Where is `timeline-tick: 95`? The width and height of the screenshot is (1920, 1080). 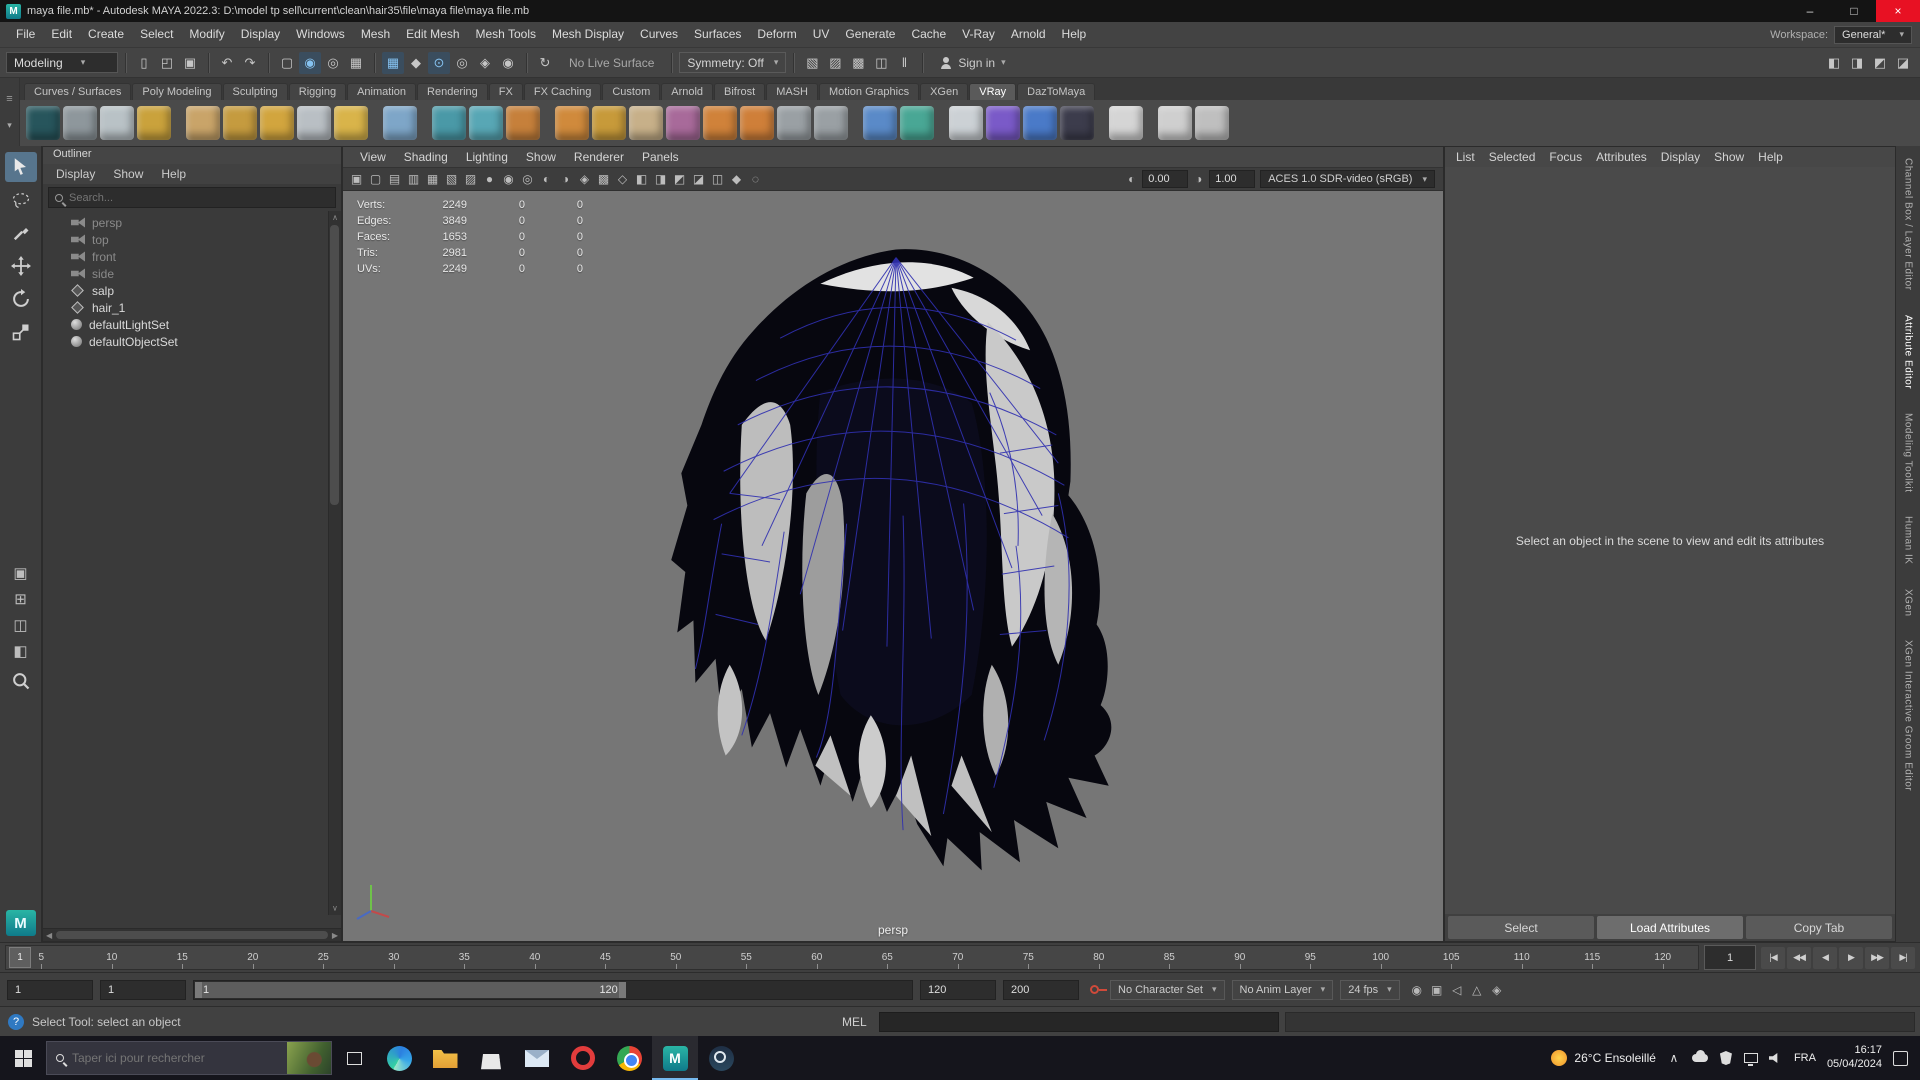
timeline-tick: 95 is located at coordinates (1310, 957).